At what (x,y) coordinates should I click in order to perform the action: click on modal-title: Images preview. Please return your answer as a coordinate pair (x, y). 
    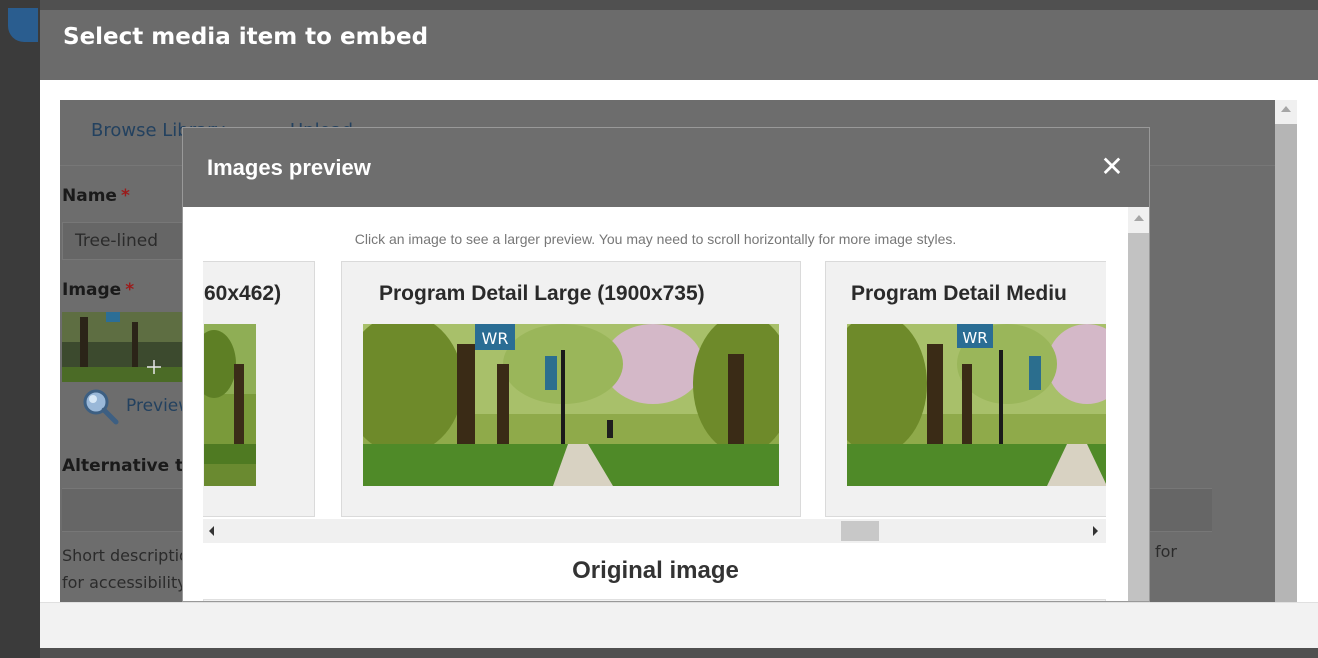
    Looking at the image, I should click on (289, 167).